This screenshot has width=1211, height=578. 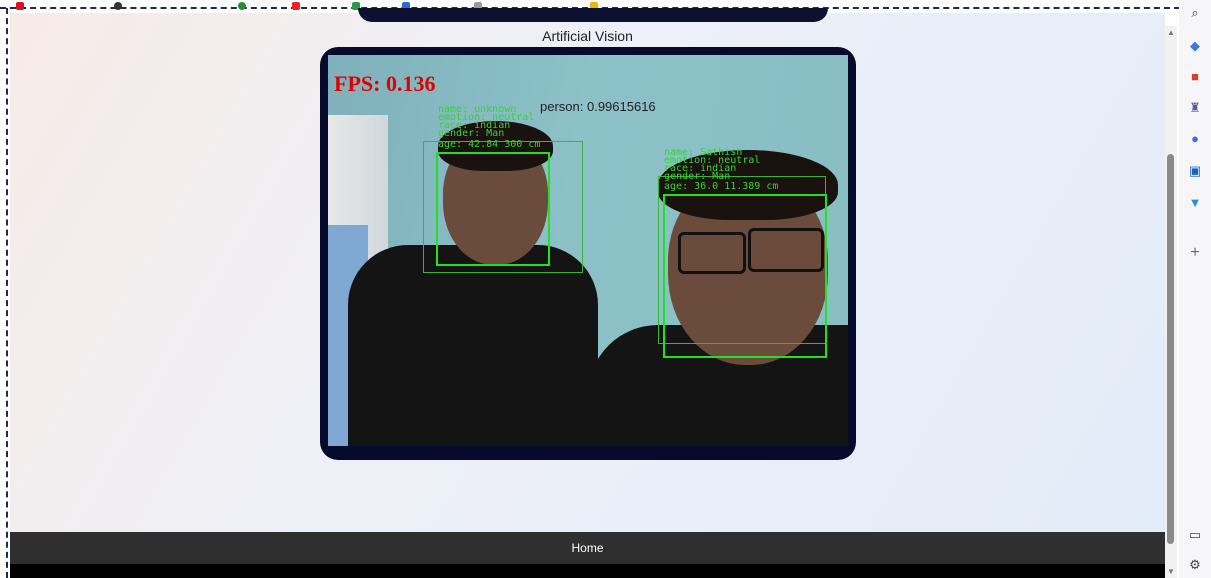 What do you see at coordinates (587, 36) in the screenshot?
I see `page-title: Artificial Vision` at bounding box center [587, 36].